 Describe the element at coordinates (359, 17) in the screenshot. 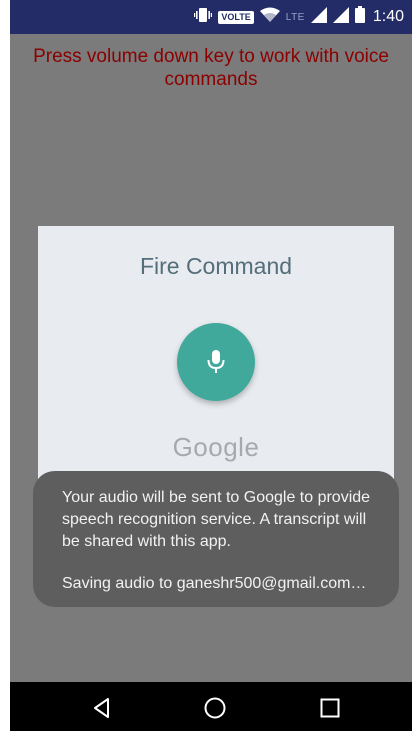

I see `battery-icon` at that location.